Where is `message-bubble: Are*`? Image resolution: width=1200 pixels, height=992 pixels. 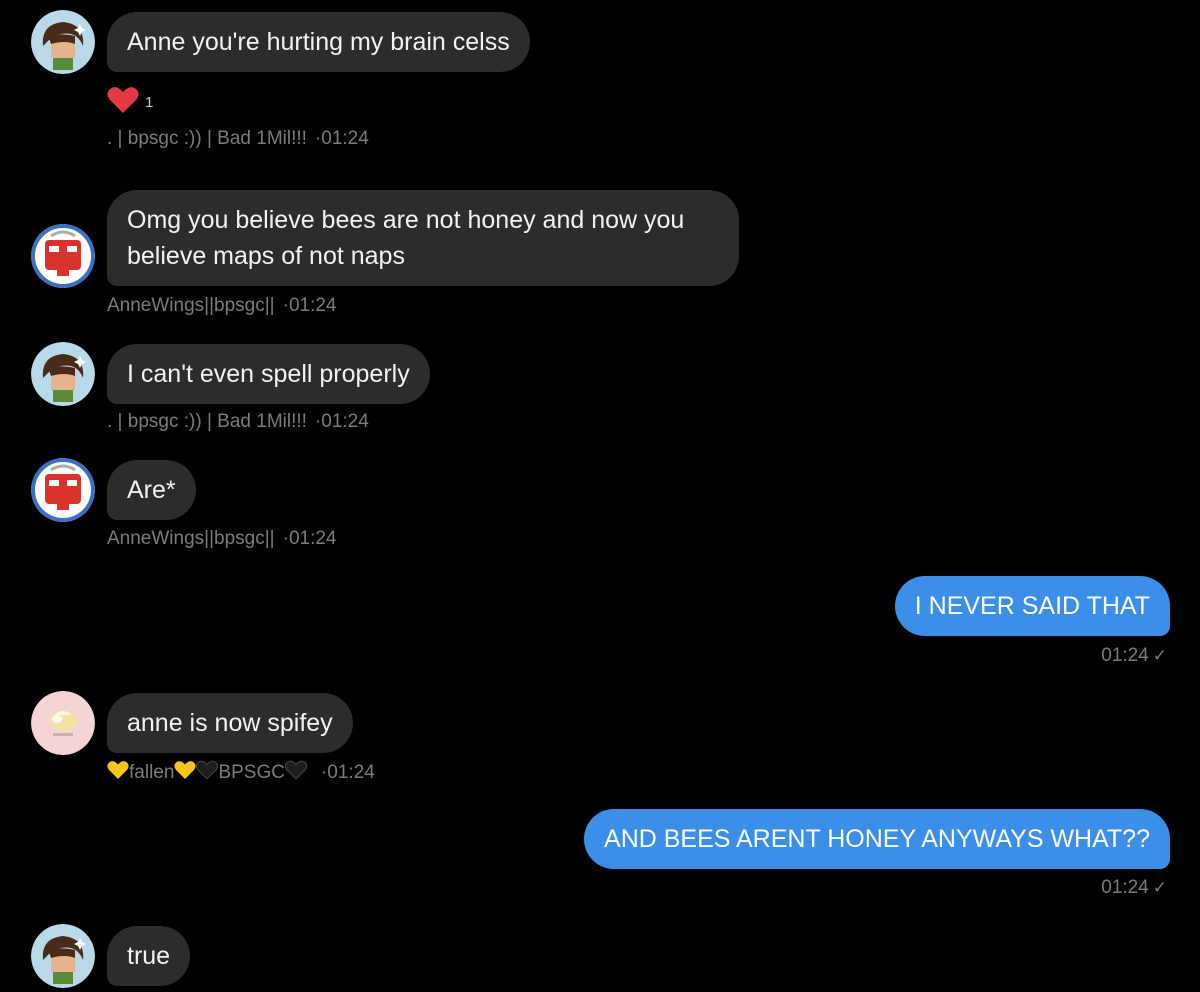
message-bubble: Are* is located at coordinates (151, 490).